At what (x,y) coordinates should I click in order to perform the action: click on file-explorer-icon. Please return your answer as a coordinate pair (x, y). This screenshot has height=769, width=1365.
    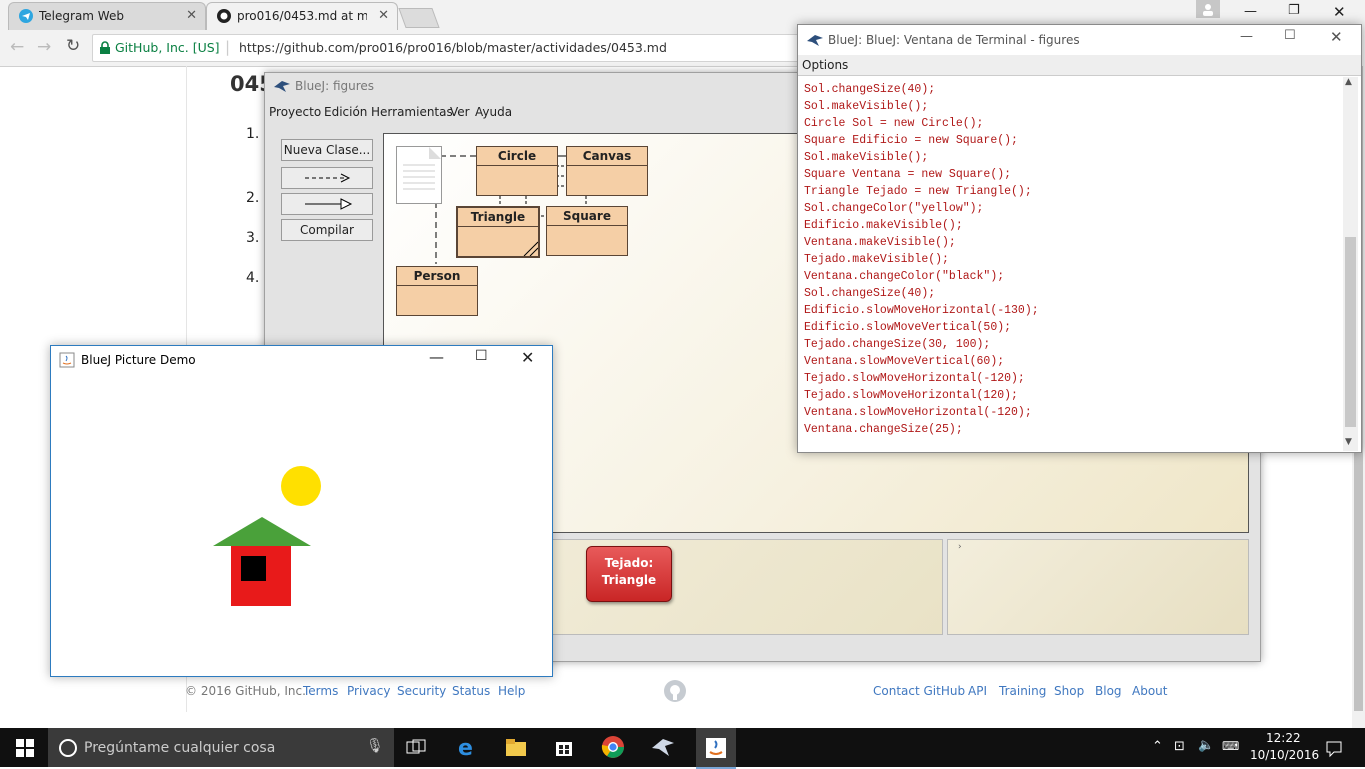
    Looking at the image, I should click on (516, 747).